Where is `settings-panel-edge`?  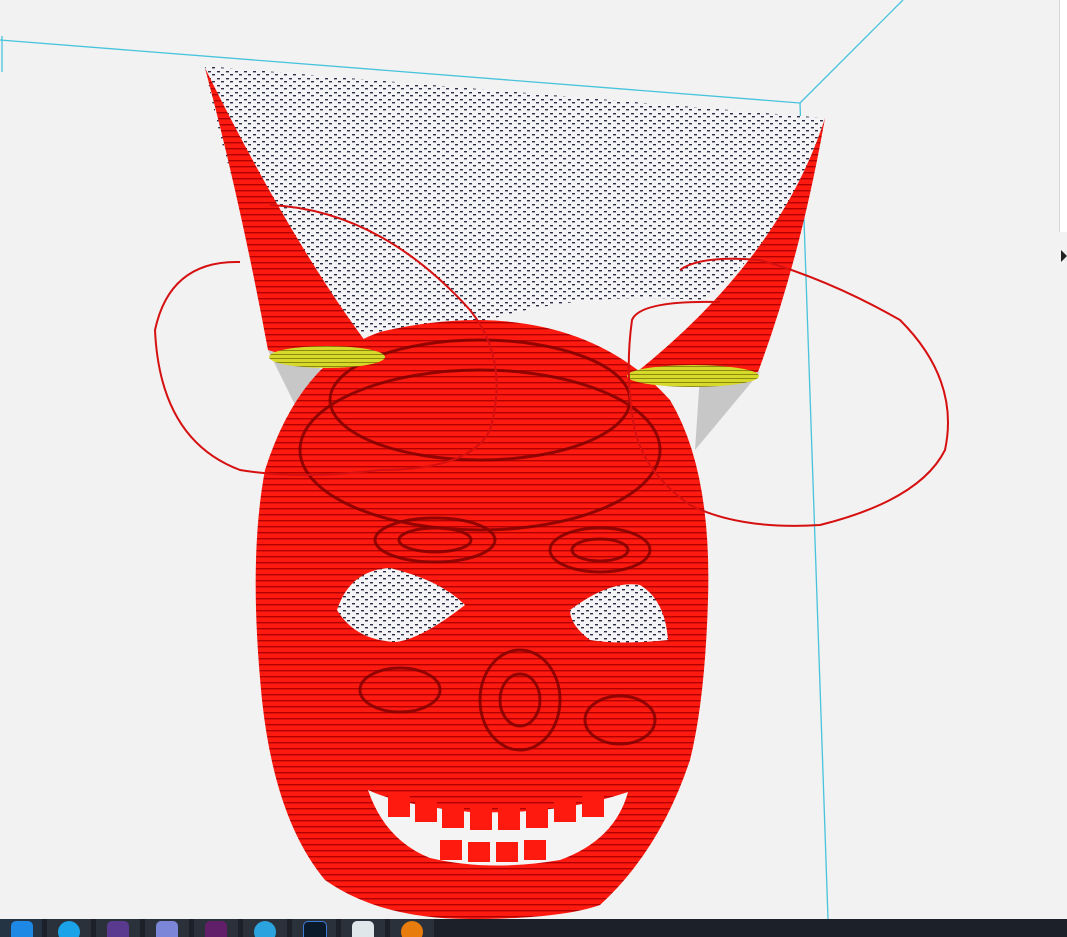 settings-panel-edge is located at coordinates (1063, 116).